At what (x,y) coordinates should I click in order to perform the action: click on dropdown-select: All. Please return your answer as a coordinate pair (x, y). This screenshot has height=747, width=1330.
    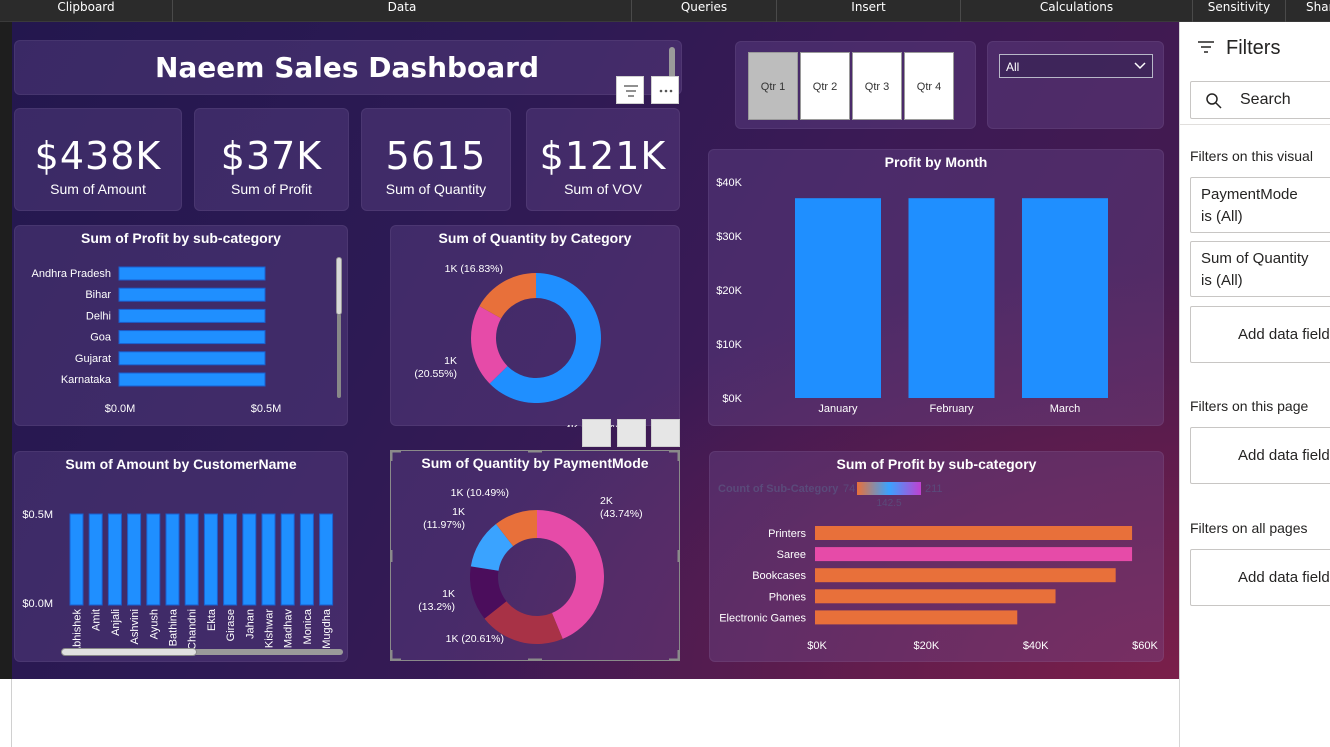
    Looking at the image, I should click on (1076, 66).